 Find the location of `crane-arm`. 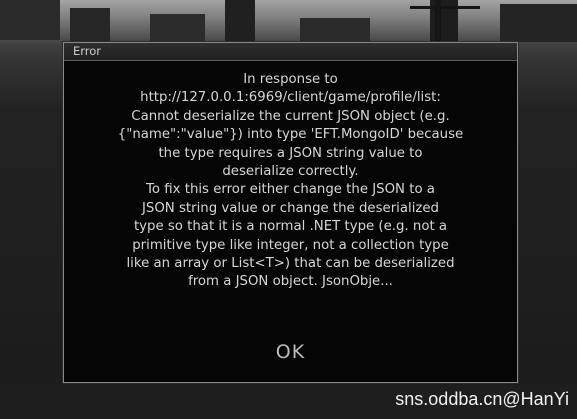

crane-arm is located at coordinates (445, 7).